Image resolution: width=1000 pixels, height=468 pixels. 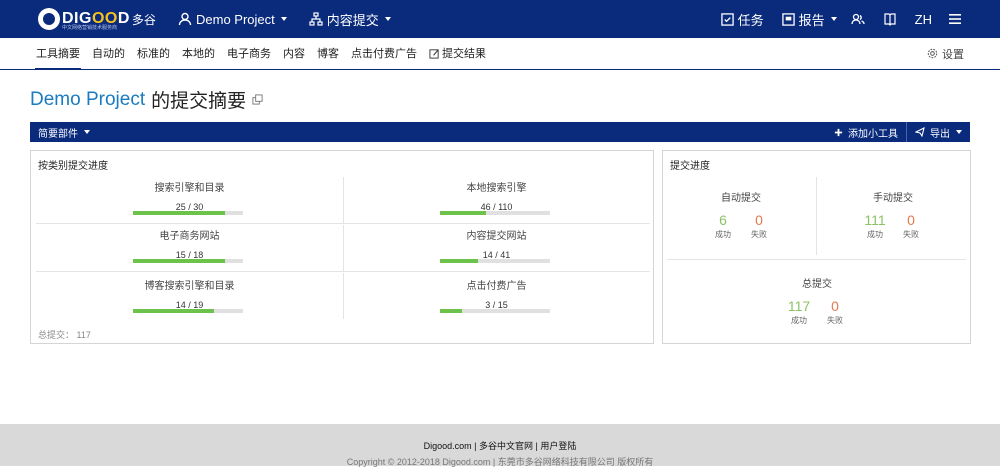 What do you see at coordinates (58, 54) in the screenshot?
I see `tab-tool-summary: 工具摘要` at bounding box center [58, 54].